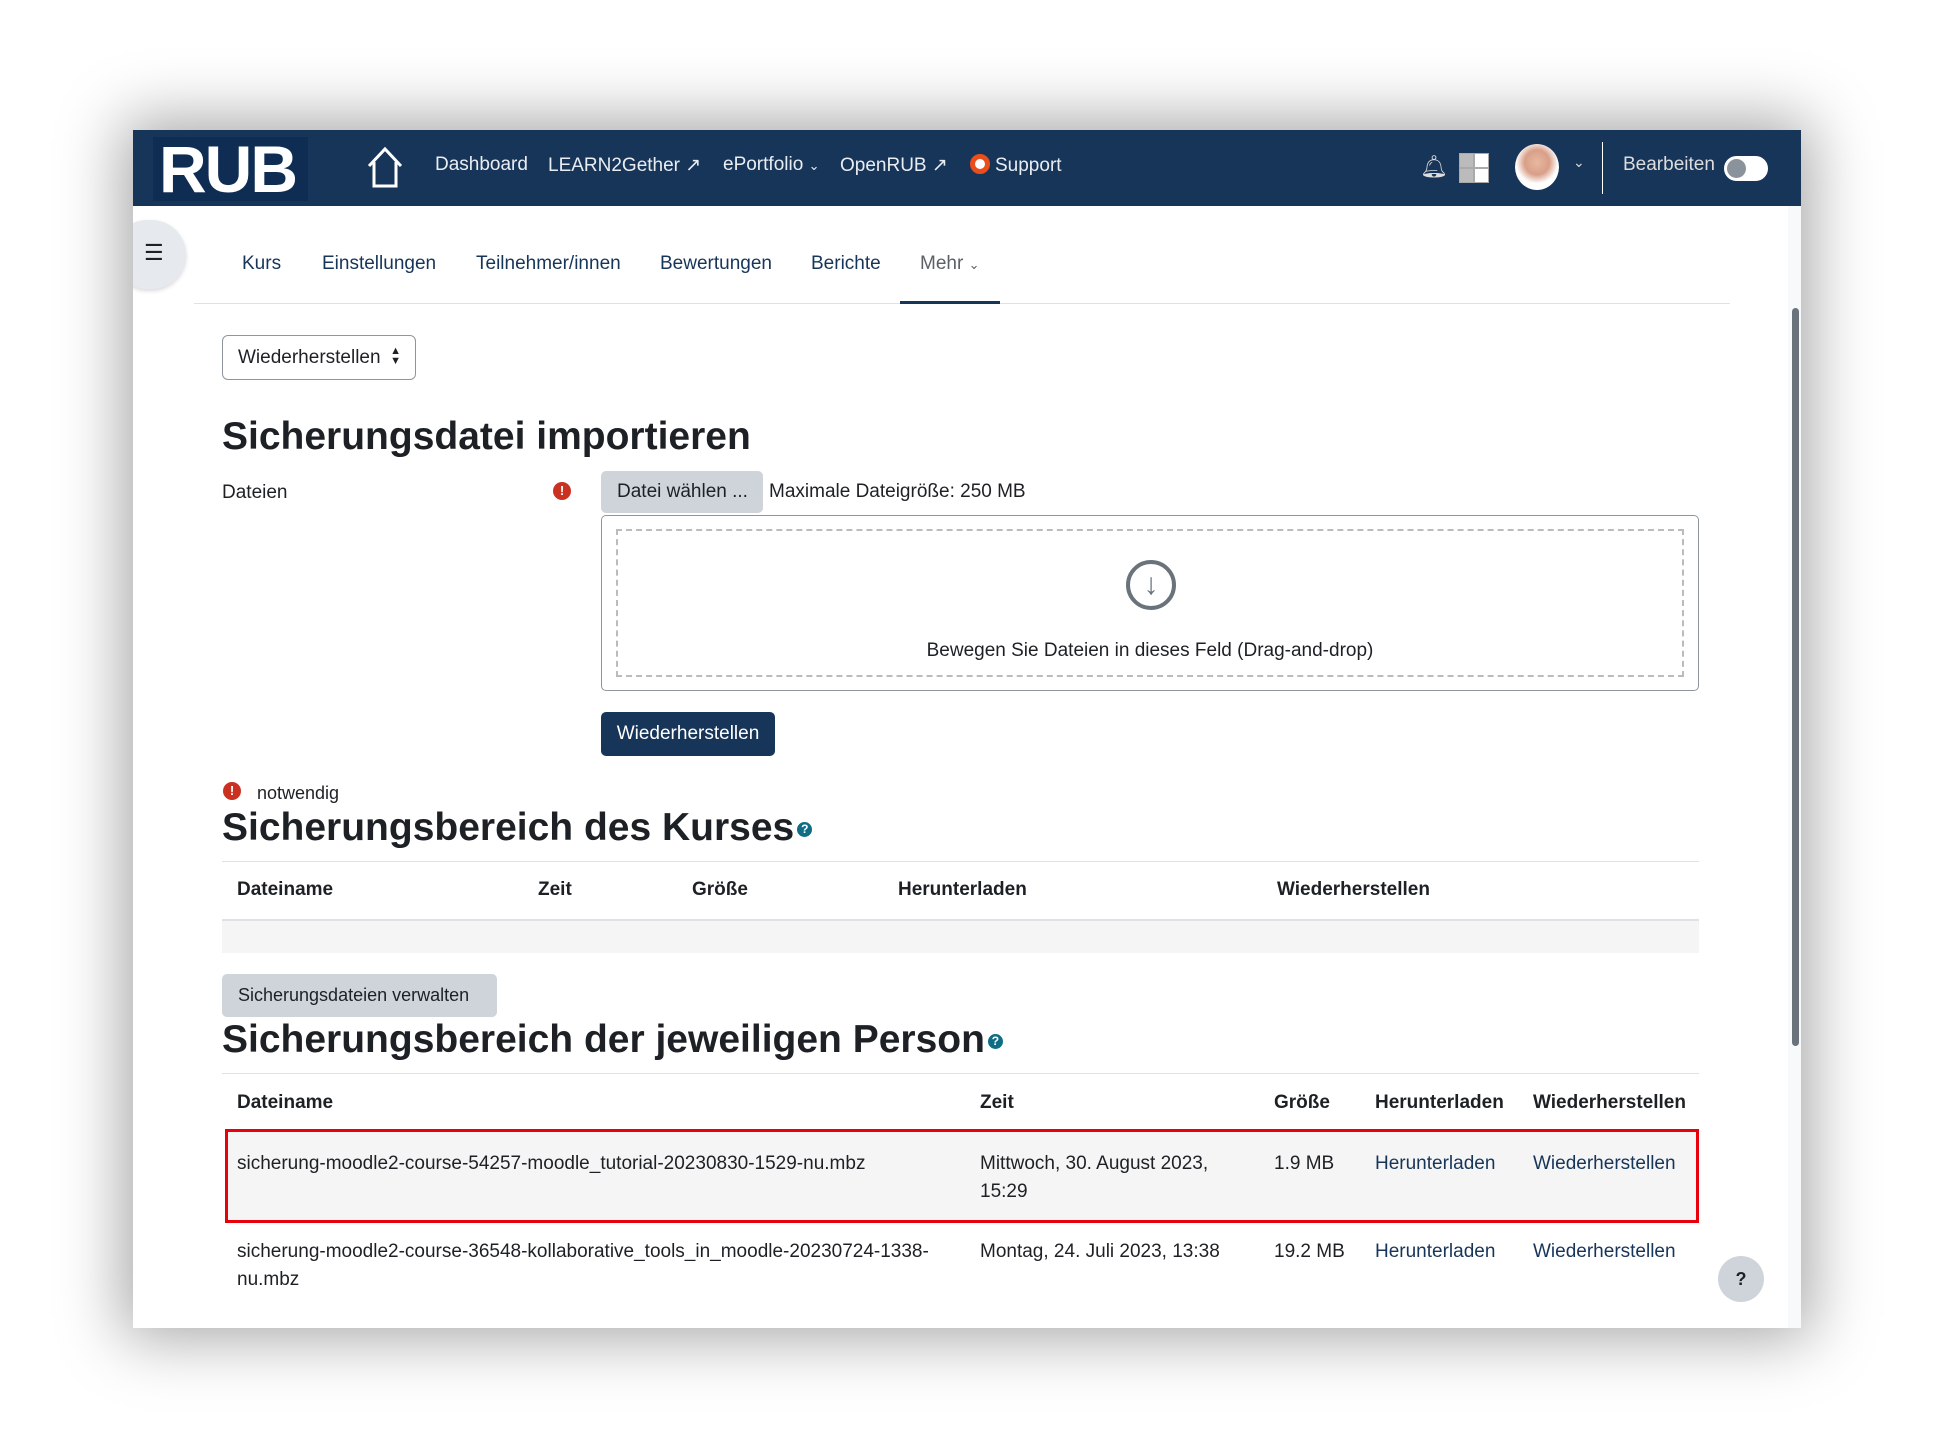 Image resolution: width=1934 pixels, height=1453 pixels. Describe the element at coordinates (385, 167) in the screenshot. I see `home-icon` at that location.